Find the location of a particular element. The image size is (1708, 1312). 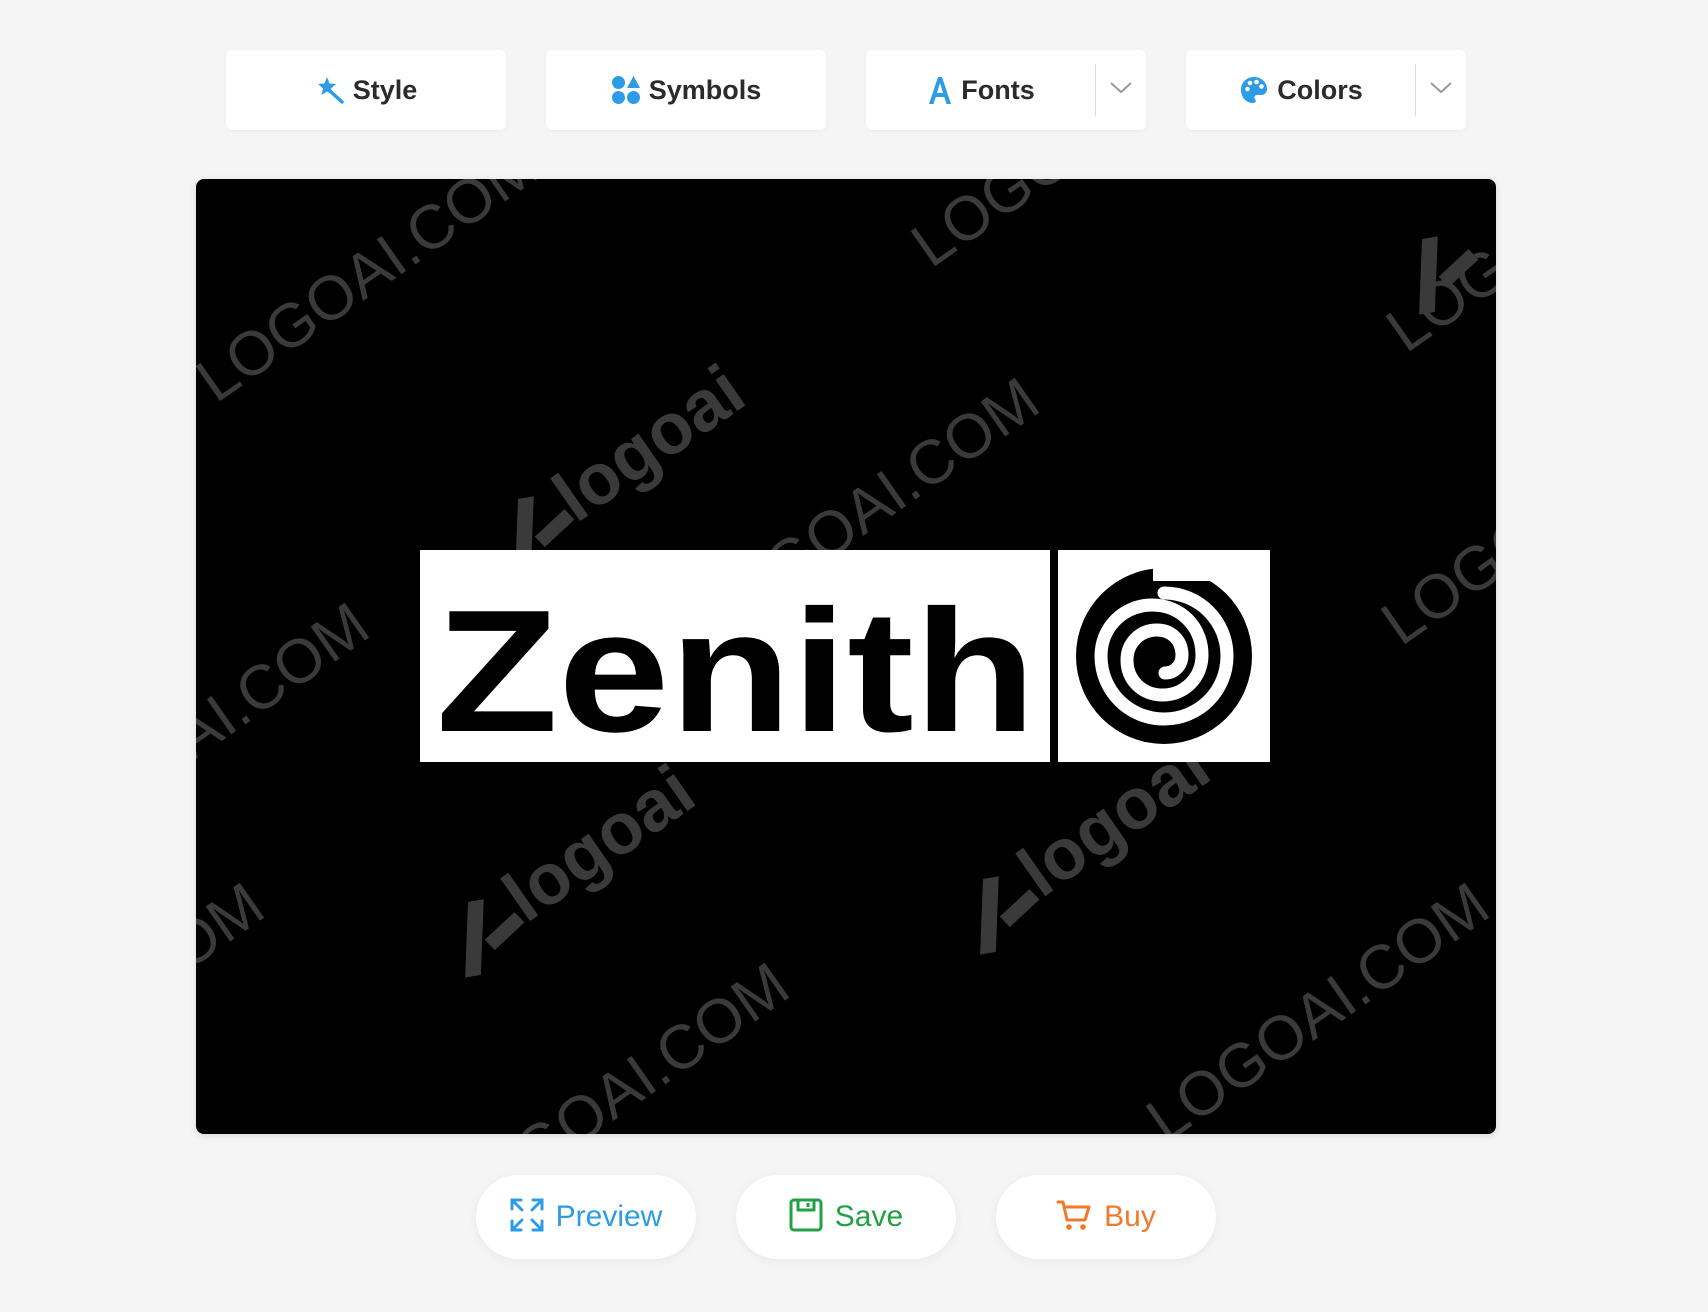

symbols-label: Symbols is located at coordinates (705, 89).